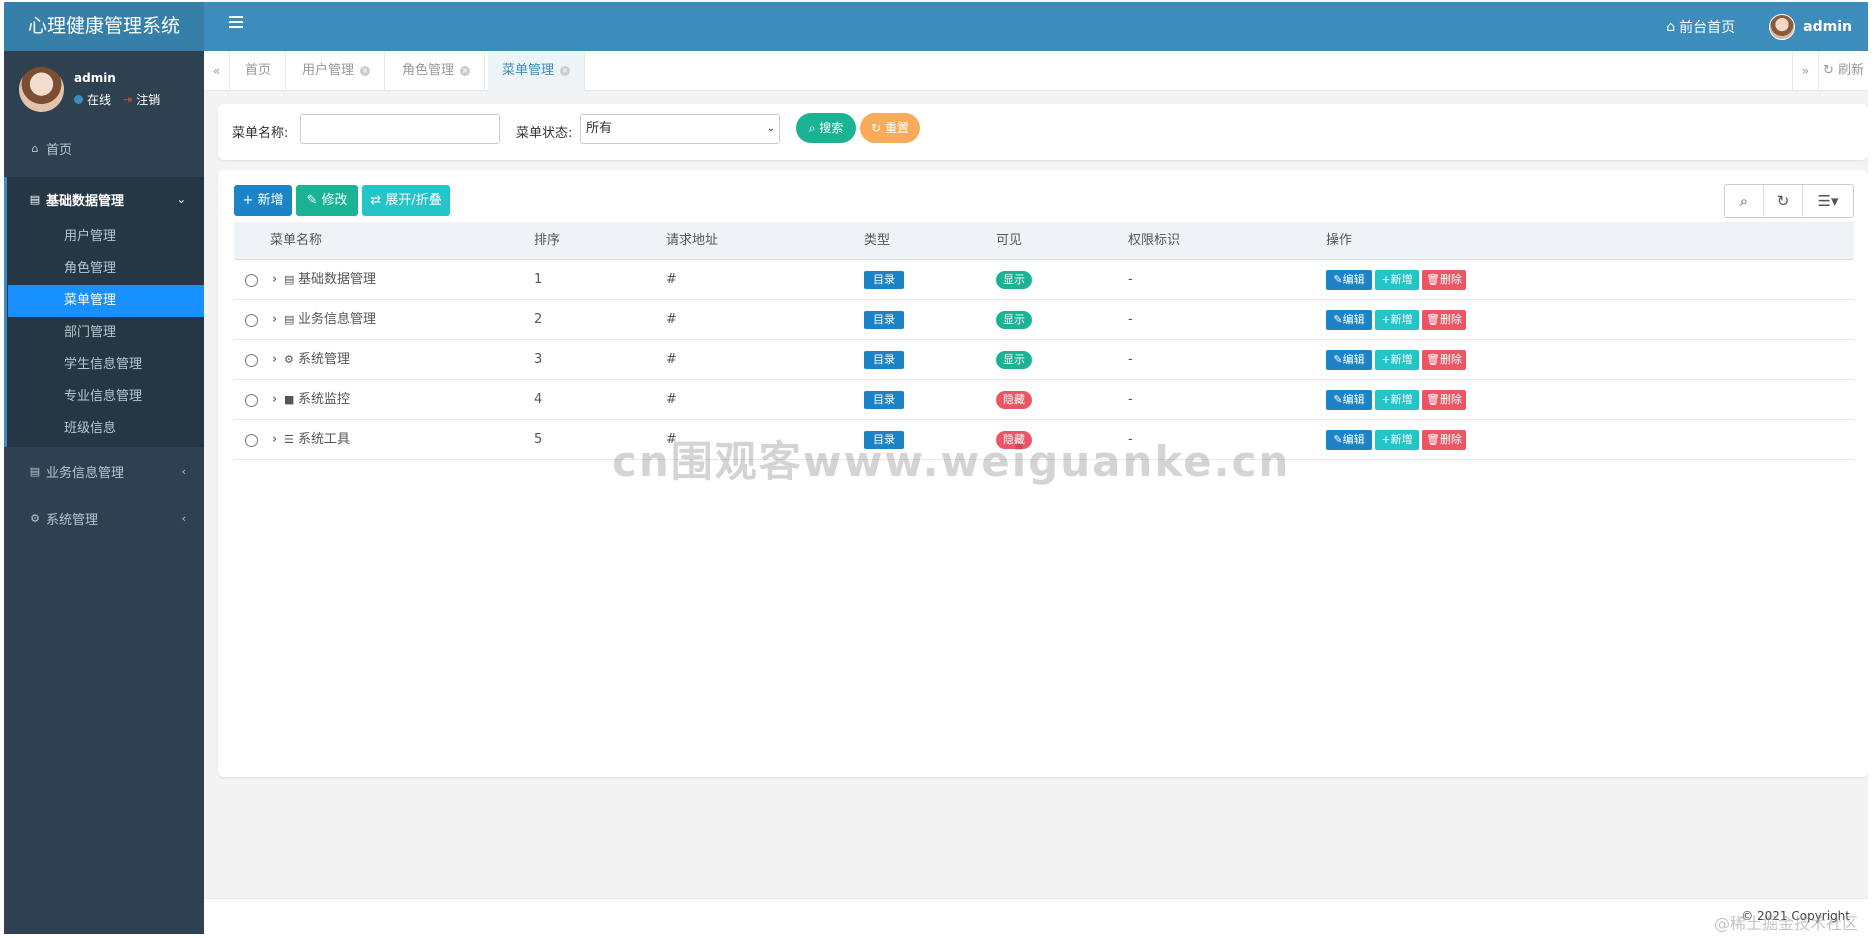  I want to click on edit-menu-button: ✎ 修改, so click(327, 200).